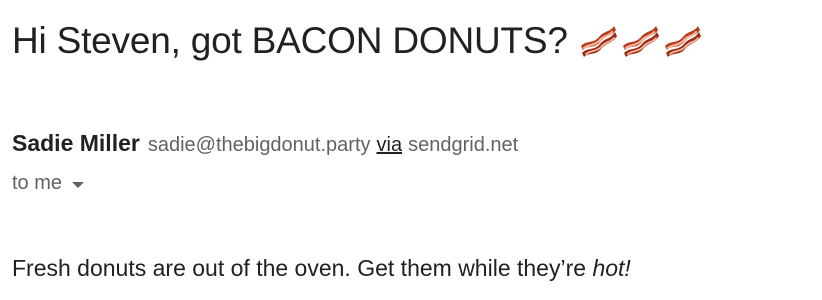 This screenshot has width=822, height=300. What do you see at coordinates (463, 145) in the screenshot?
I see `via-domain: sendgrid.net` at bounding box center [463, 145].